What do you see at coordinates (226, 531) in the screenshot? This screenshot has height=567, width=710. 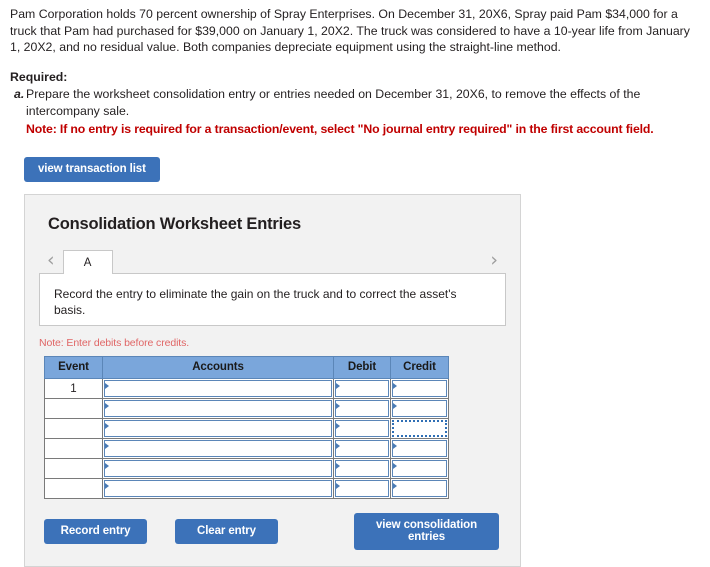 I see `clear-entry-button: Clear entry` at bounding box center [226, 531].